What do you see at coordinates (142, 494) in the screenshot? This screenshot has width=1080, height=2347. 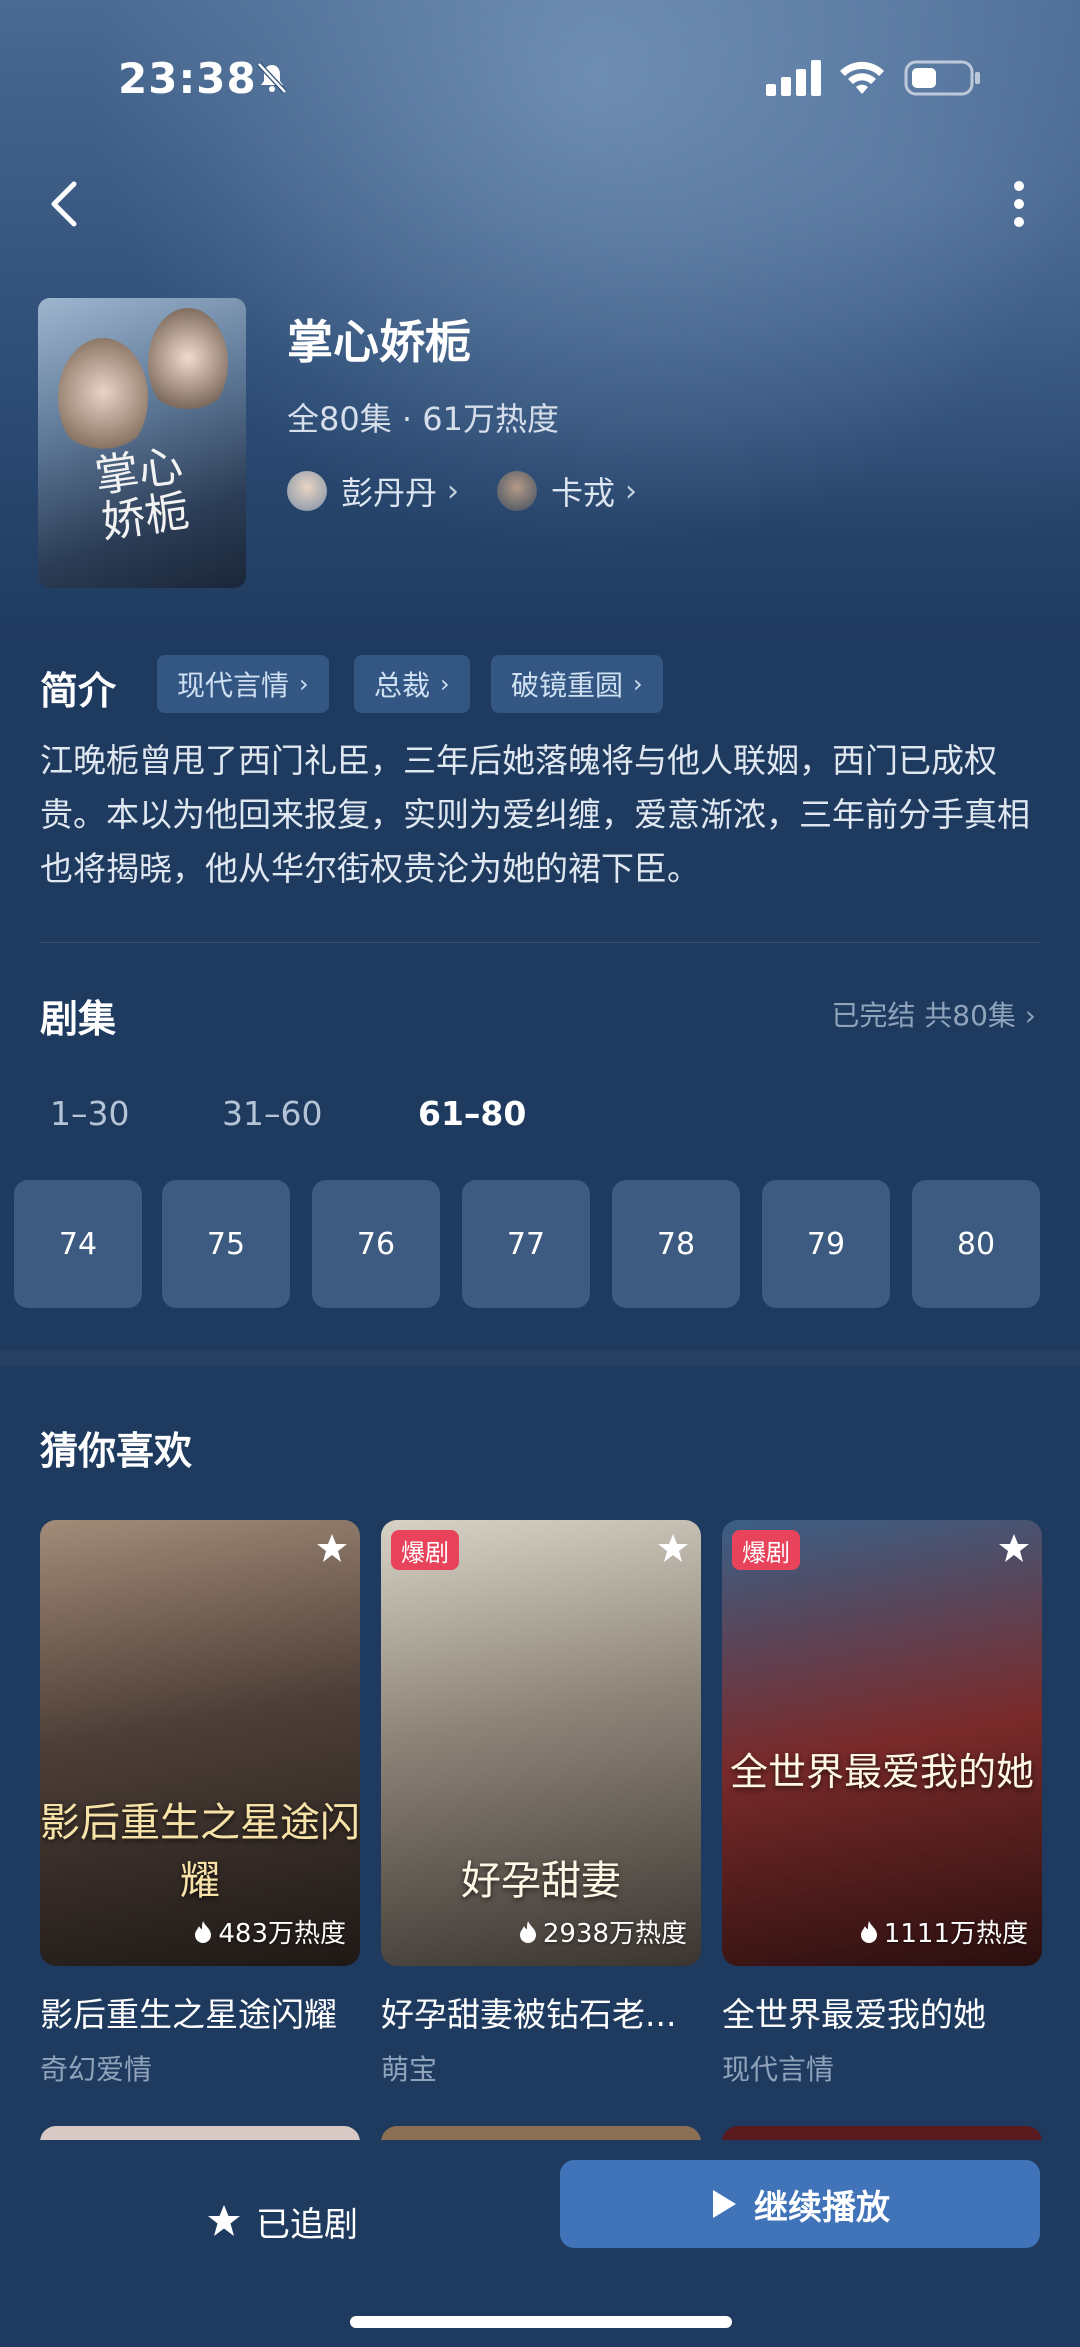 I see `poster-title-text: 掌心娇栀` at bounding box center [142, 494].